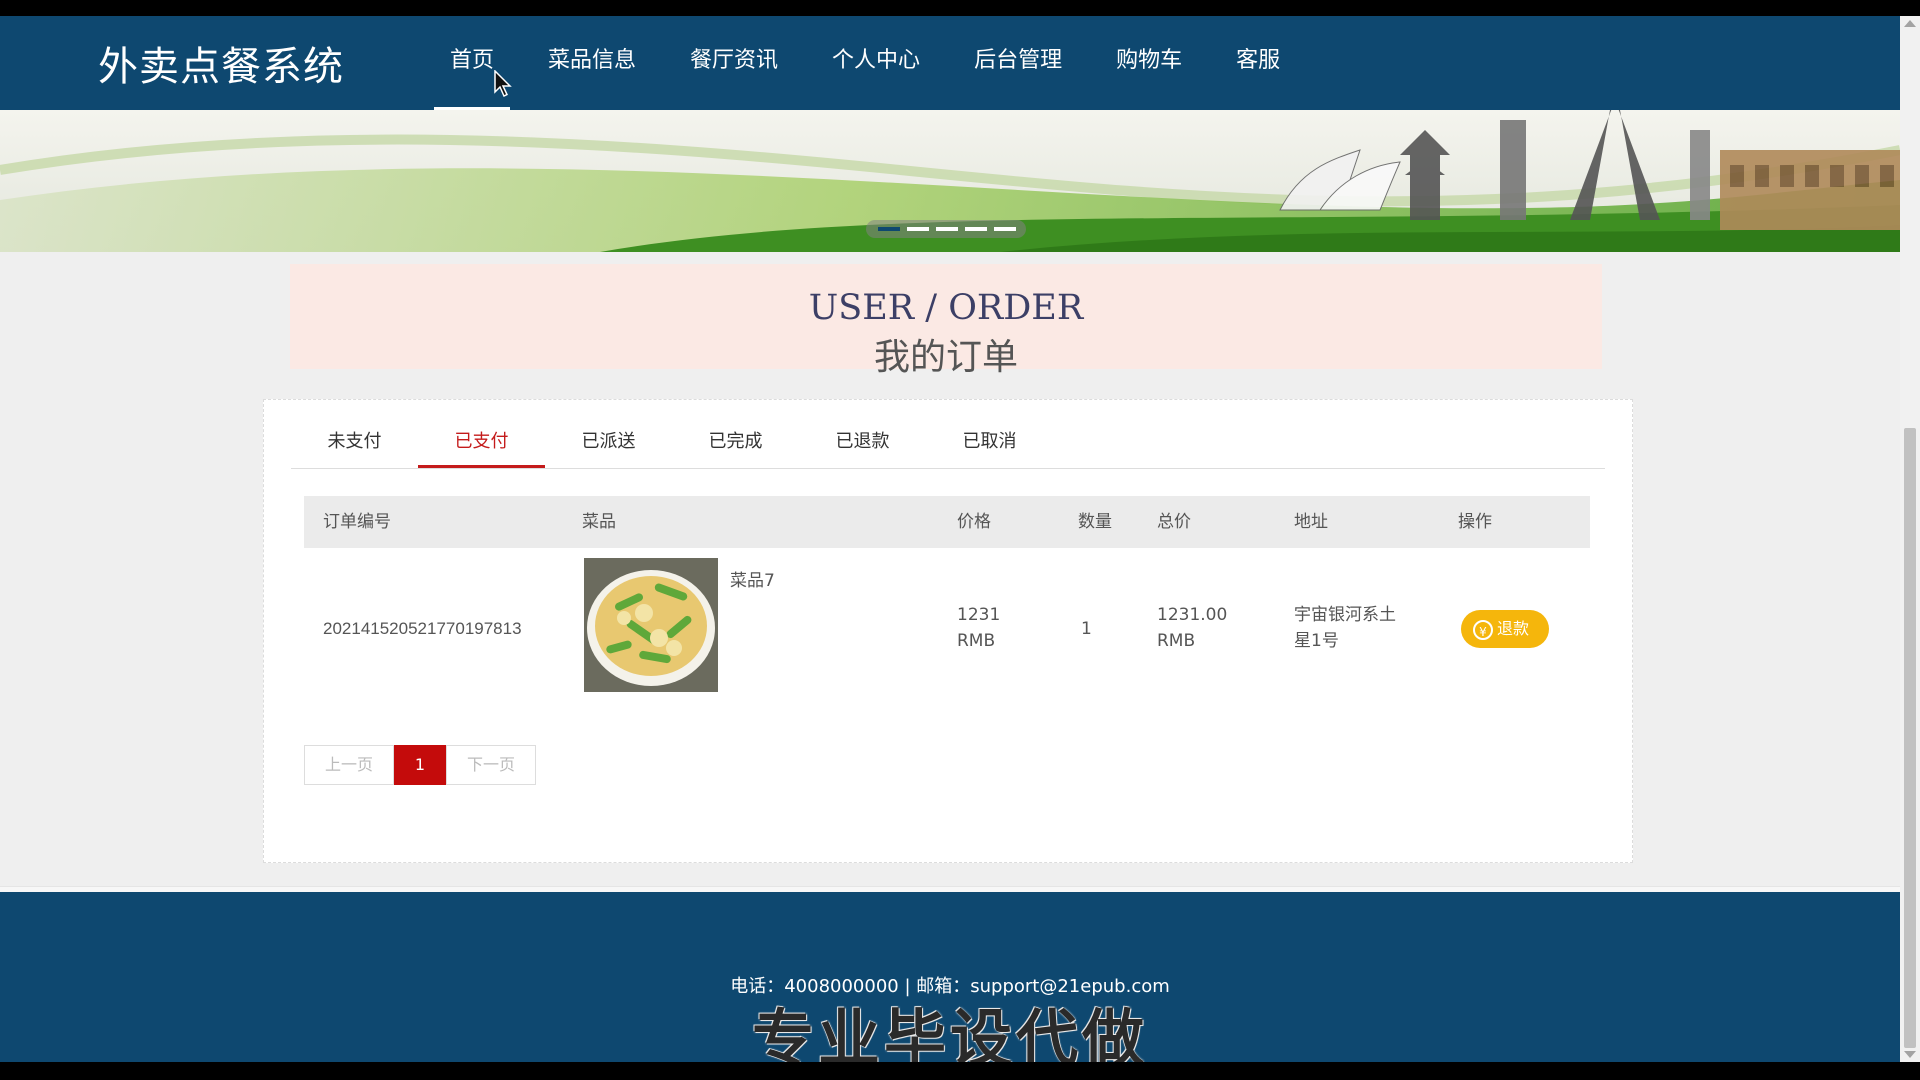 The image size is (1920, 1080). I want to click on main-nav: 首页 菜品信息 餐厅资讯 个人中心 后台管理 购物车 客服, so click(876, 63).